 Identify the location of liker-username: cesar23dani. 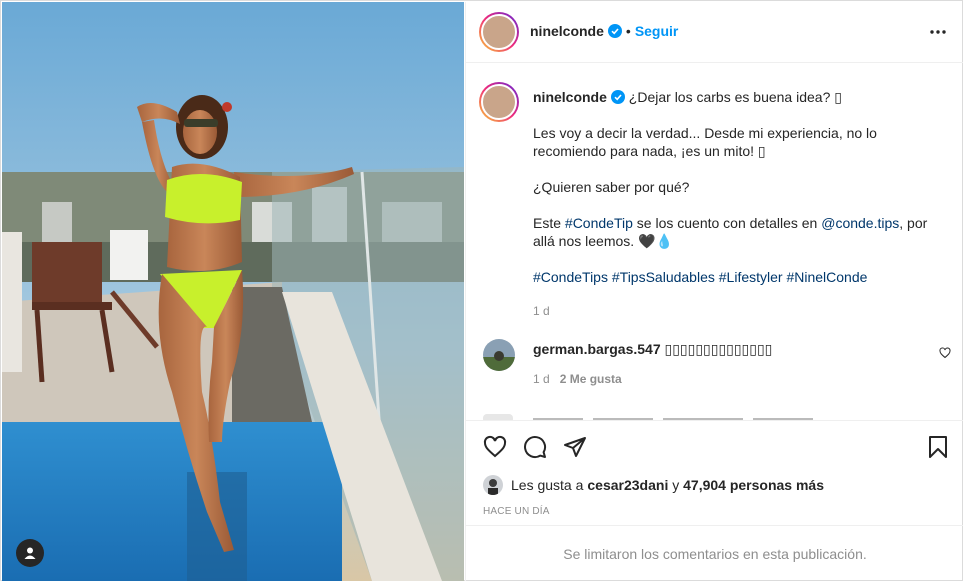
(627, 485).